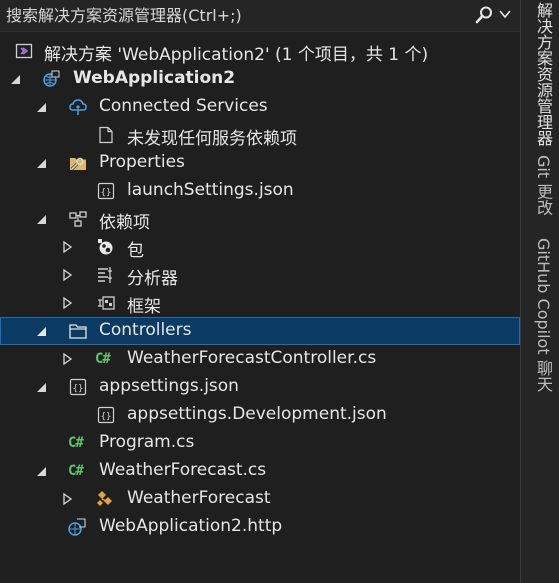  I want to click on tree-item-label: 未发现任何服务依赖项, so click(212, 139).